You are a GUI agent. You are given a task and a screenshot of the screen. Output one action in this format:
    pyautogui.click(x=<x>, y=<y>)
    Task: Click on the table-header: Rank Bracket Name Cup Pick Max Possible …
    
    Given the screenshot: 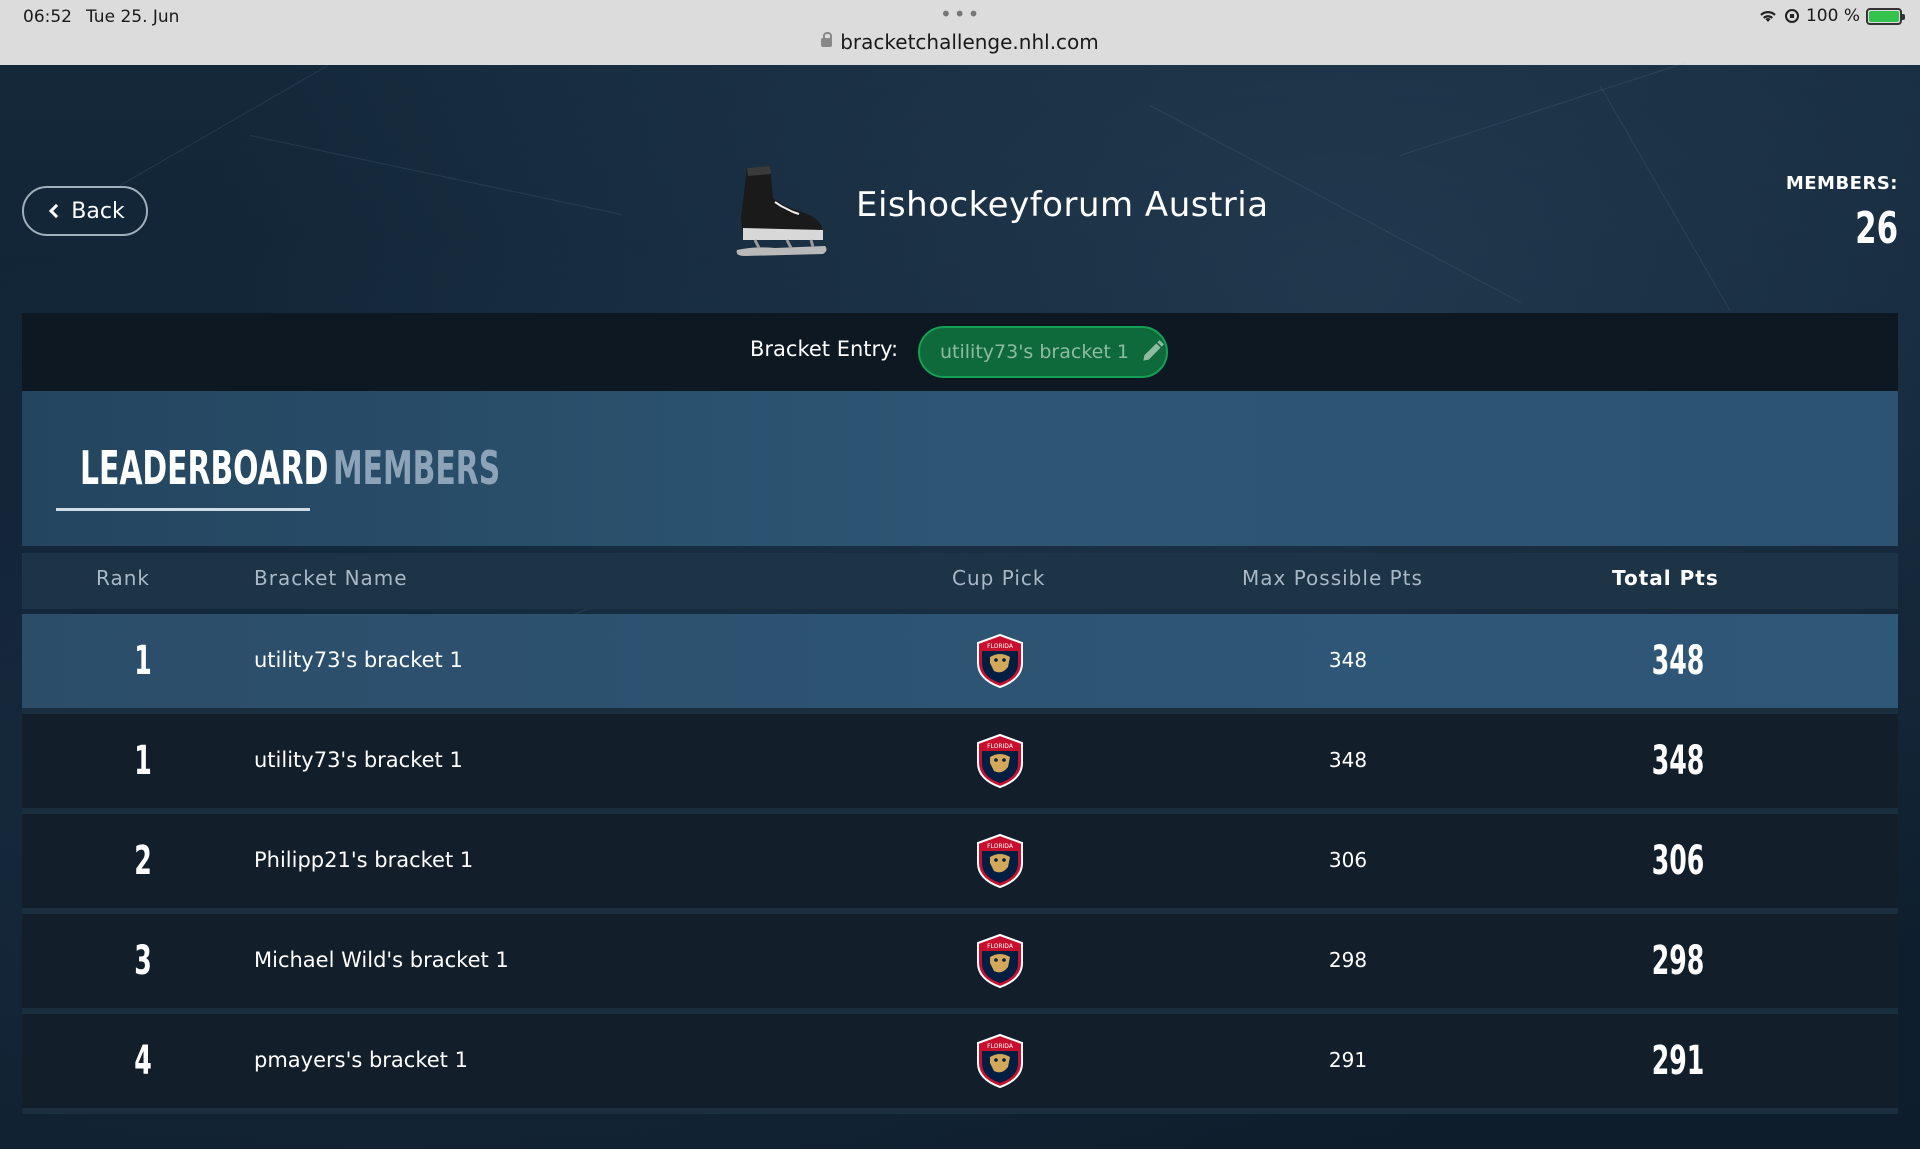 What is the action you would take?
    pyautogui.click(x=960, y=581)
    